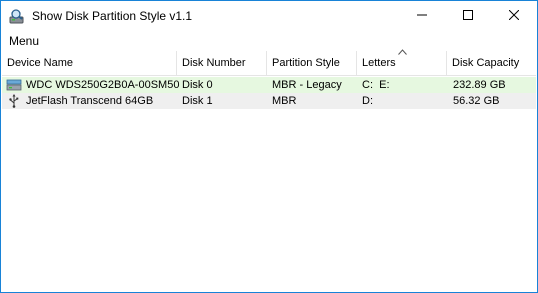 This screenshot has width=538, height=293. I want to click on hard-drive-icon, so click(14, 85).